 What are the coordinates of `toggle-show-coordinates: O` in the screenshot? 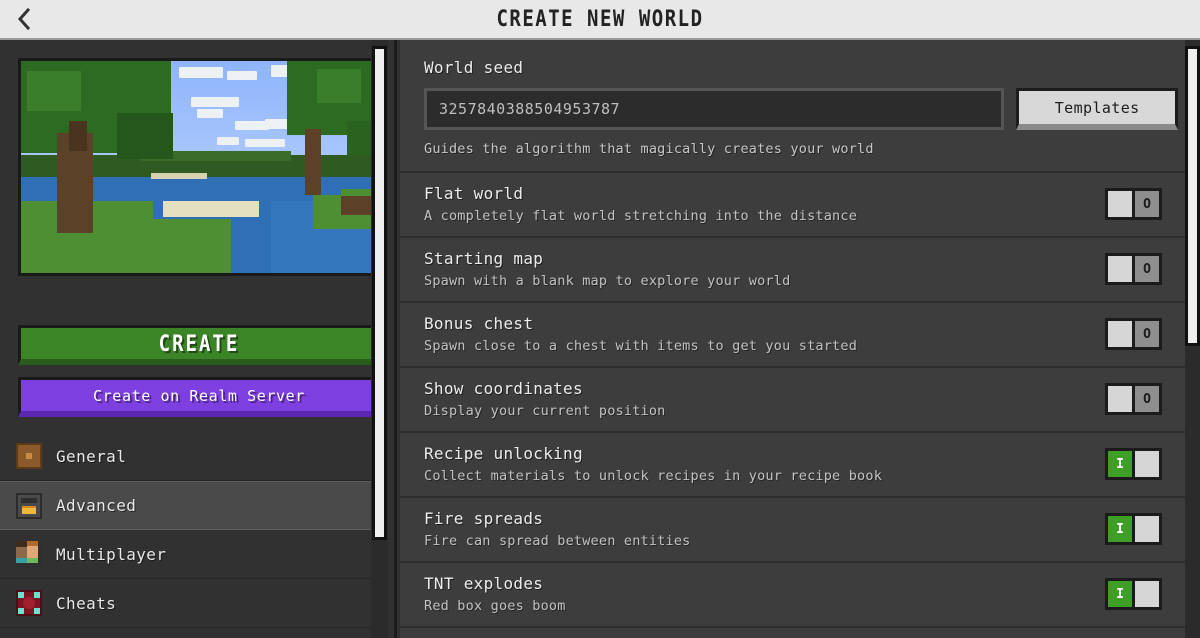 It's located at (1135, 399).